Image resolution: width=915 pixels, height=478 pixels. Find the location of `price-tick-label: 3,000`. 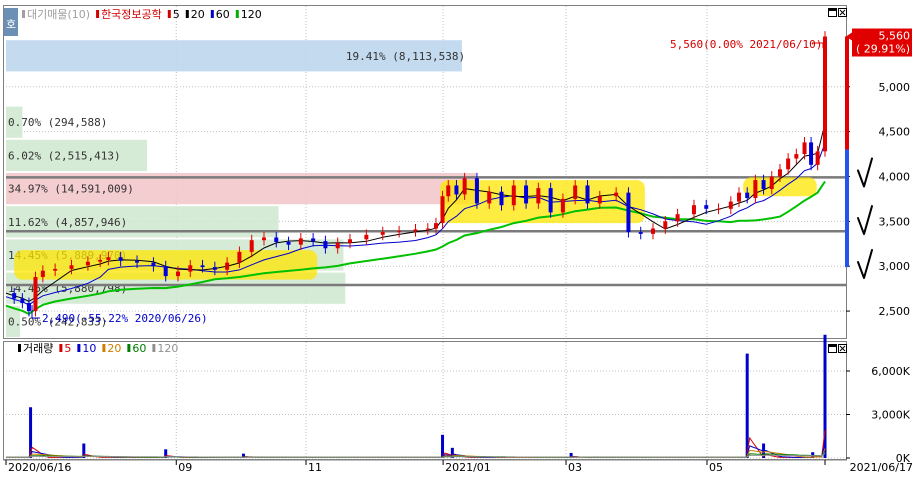

price-tick-label: 3,000 is located at coordinates (895, 266).